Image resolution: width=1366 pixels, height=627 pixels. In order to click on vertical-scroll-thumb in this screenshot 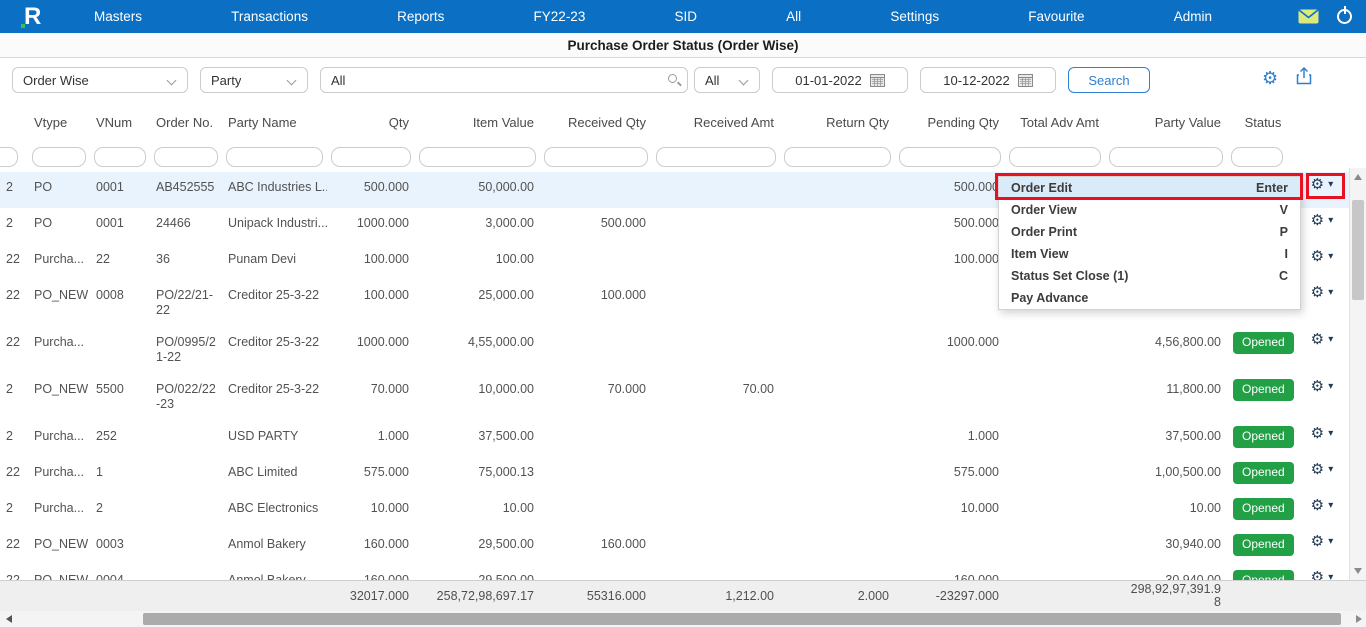, I will do `click(1358, 250)`.